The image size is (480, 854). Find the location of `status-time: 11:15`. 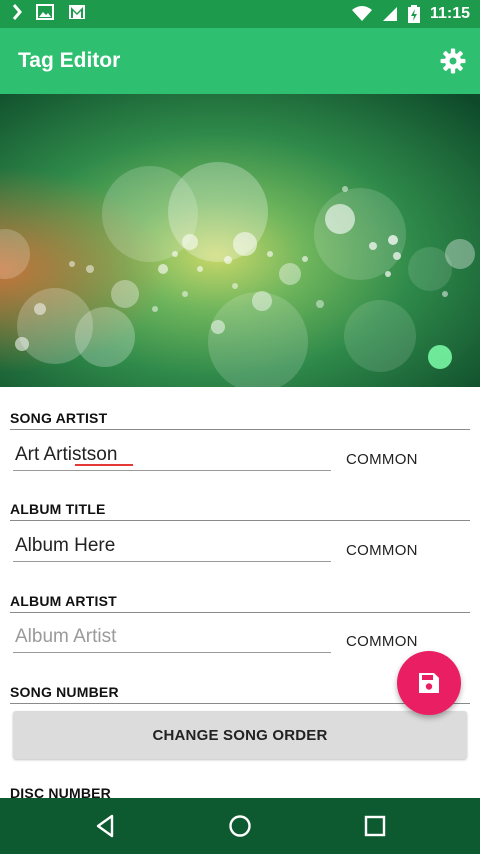

status-time: 11:15 is located at coordinates (449, 13).